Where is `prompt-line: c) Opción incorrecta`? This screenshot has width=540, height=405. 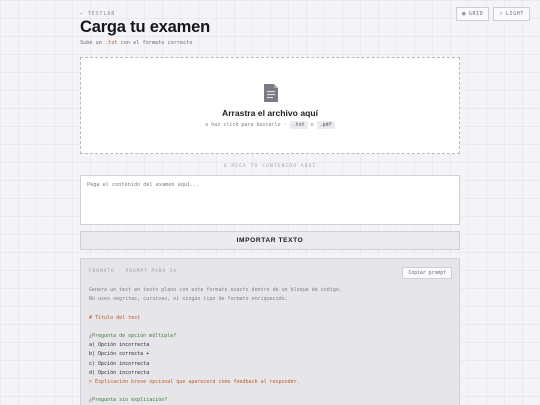 prompt-line: c) Opción incorrecta is located at coordinates (119, 363).